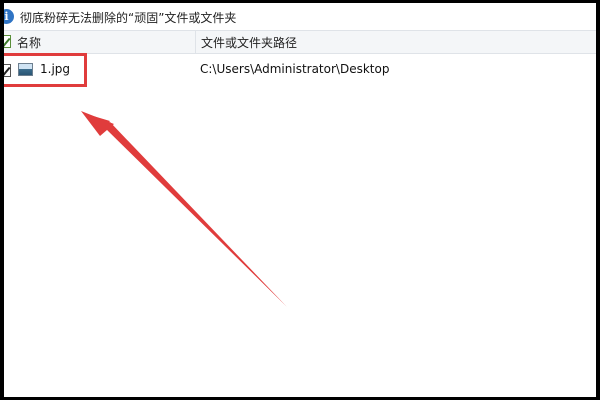  What do you see at coordinates (25, 69) in the screenshot?
I see `image-file-icon` at bounding box center [25, 69].